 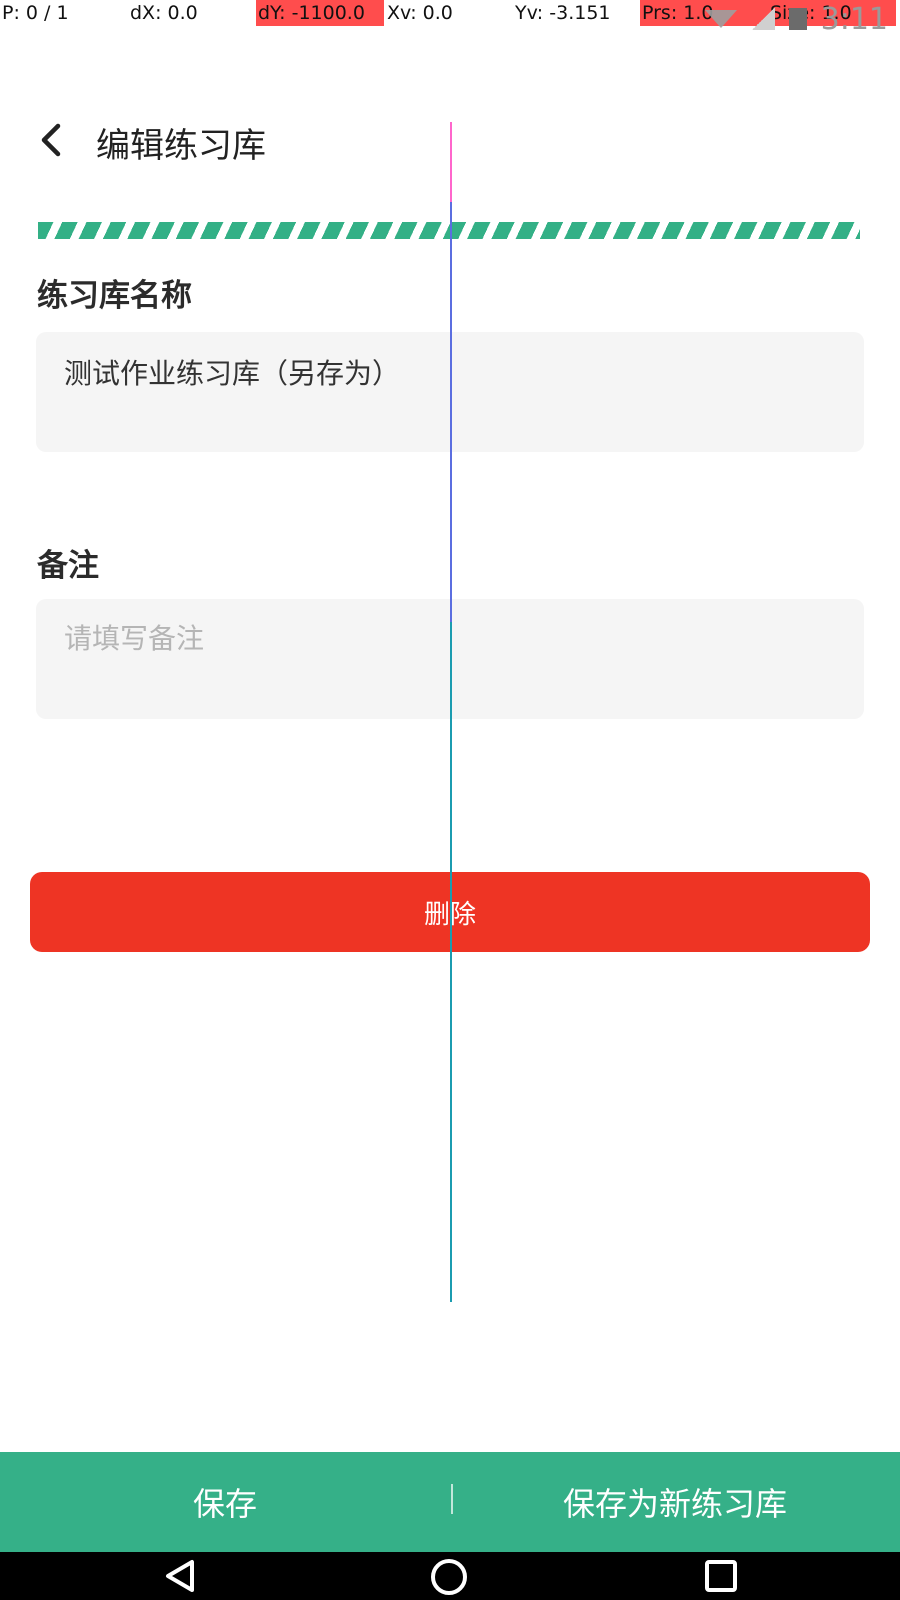 I want to click on name-input, so click(x=444, y=371).